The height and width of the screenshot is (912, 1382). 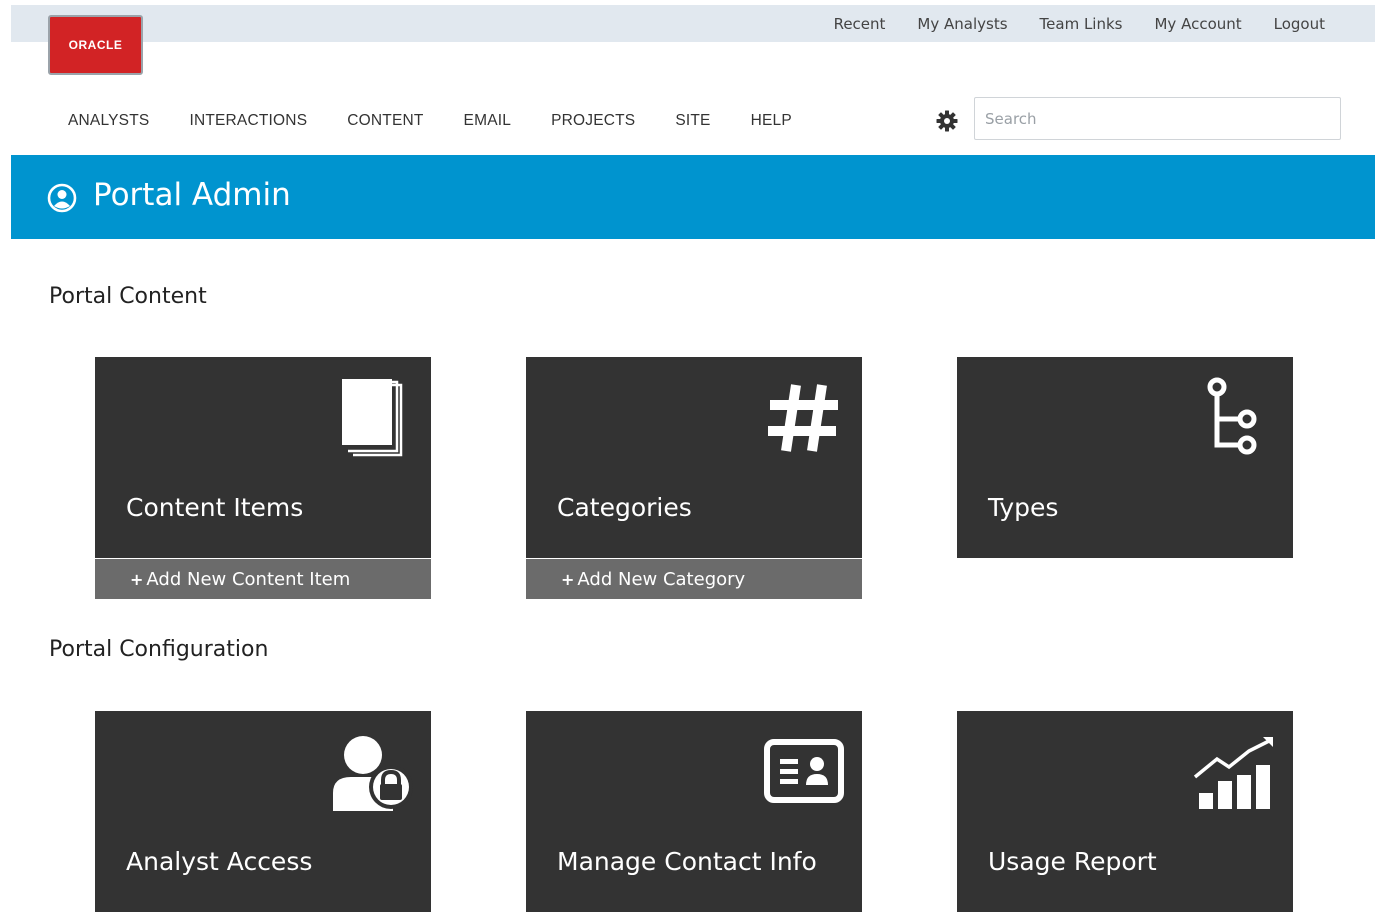 What do you see at coordinates (1125, 457) in the screenshot?
I see `tile-types: Types` at bounding box center [1125, 457].